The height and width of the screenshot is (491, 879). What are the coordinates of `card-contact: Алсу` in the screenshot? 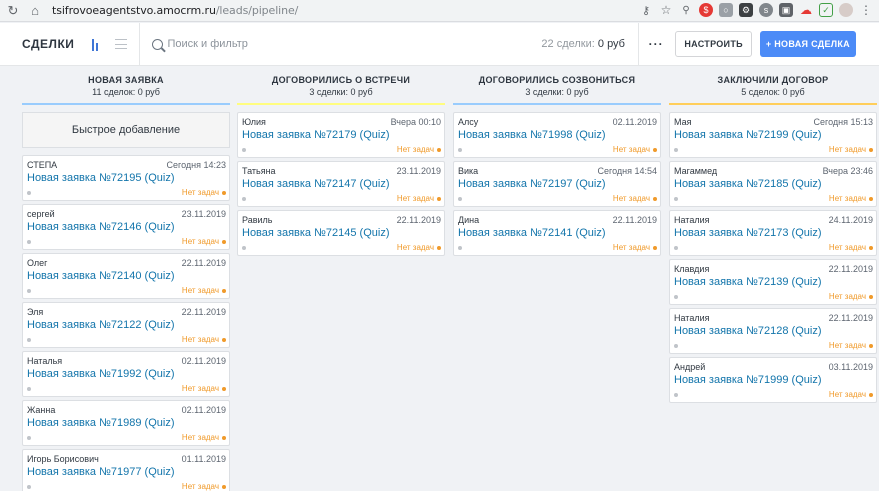 It's located at (468, 122).